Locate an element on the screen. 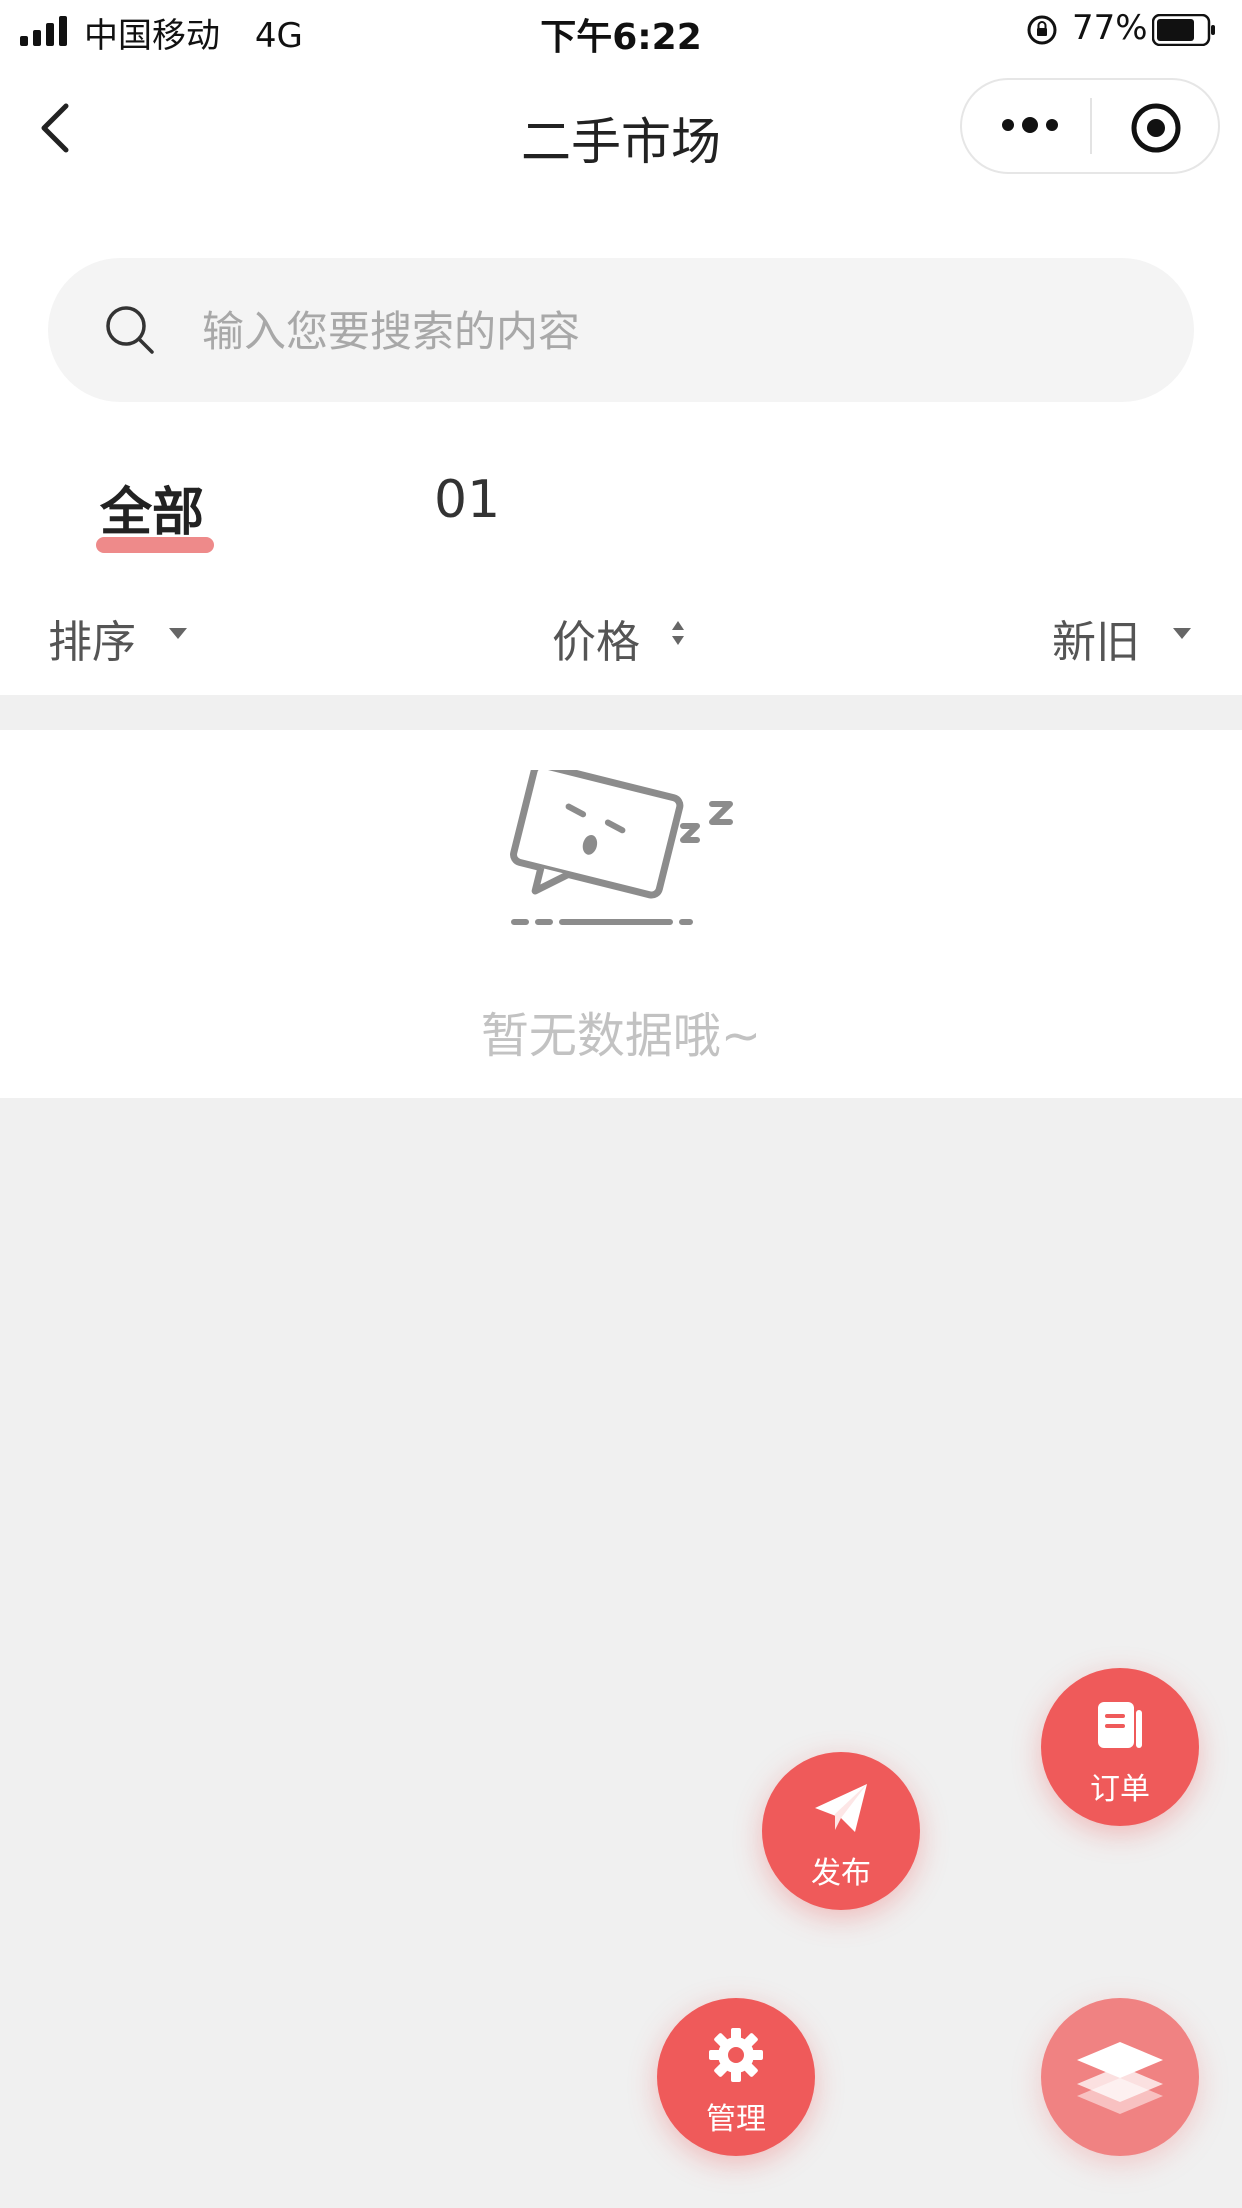 The image size is (1242, 2208). document-icon is located at coordinates (1120, 1725).